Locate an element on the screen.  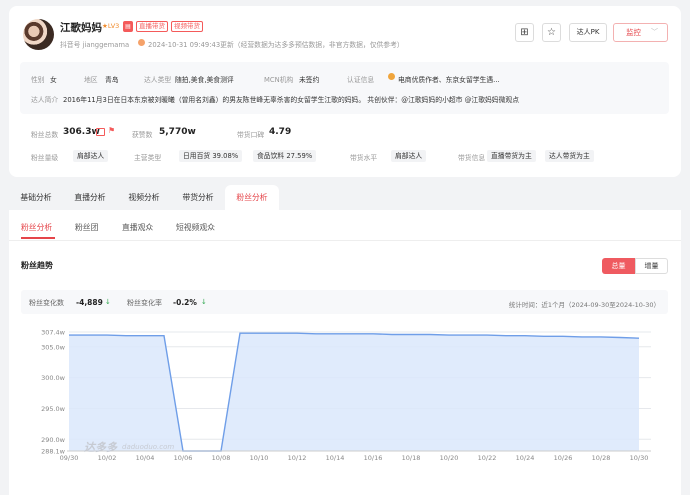
tag-video-selling: 视频带货 is located at coordinates (187, 26).